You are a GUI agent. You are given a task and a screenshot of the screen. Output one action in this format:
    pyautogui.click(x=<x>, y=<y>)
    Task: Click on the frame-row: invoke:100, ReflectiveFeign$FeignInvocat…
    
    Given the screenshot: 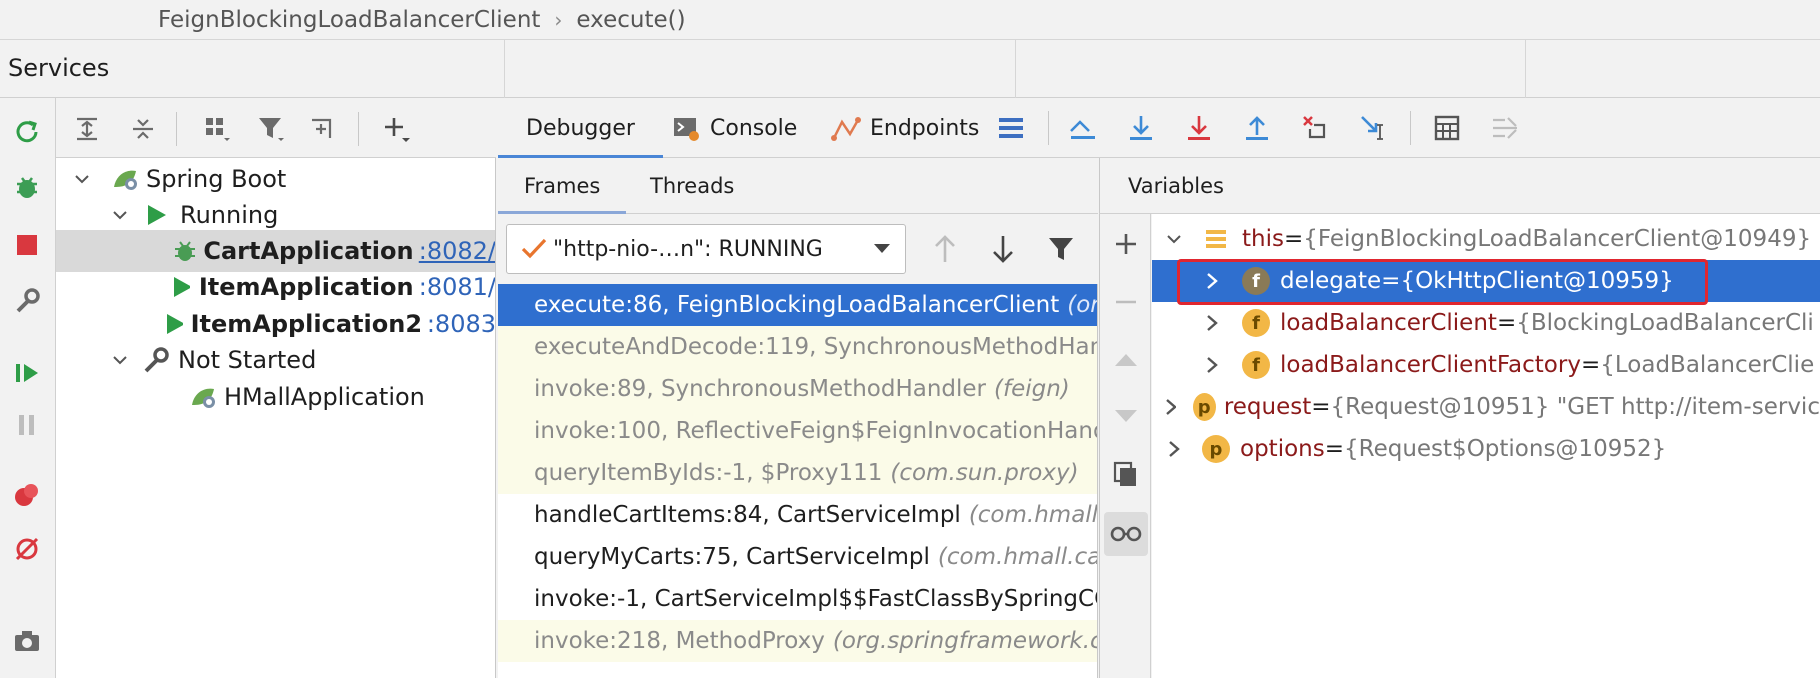 What is the action you would take?
    pyautogui.click(x=797, y=431)
    